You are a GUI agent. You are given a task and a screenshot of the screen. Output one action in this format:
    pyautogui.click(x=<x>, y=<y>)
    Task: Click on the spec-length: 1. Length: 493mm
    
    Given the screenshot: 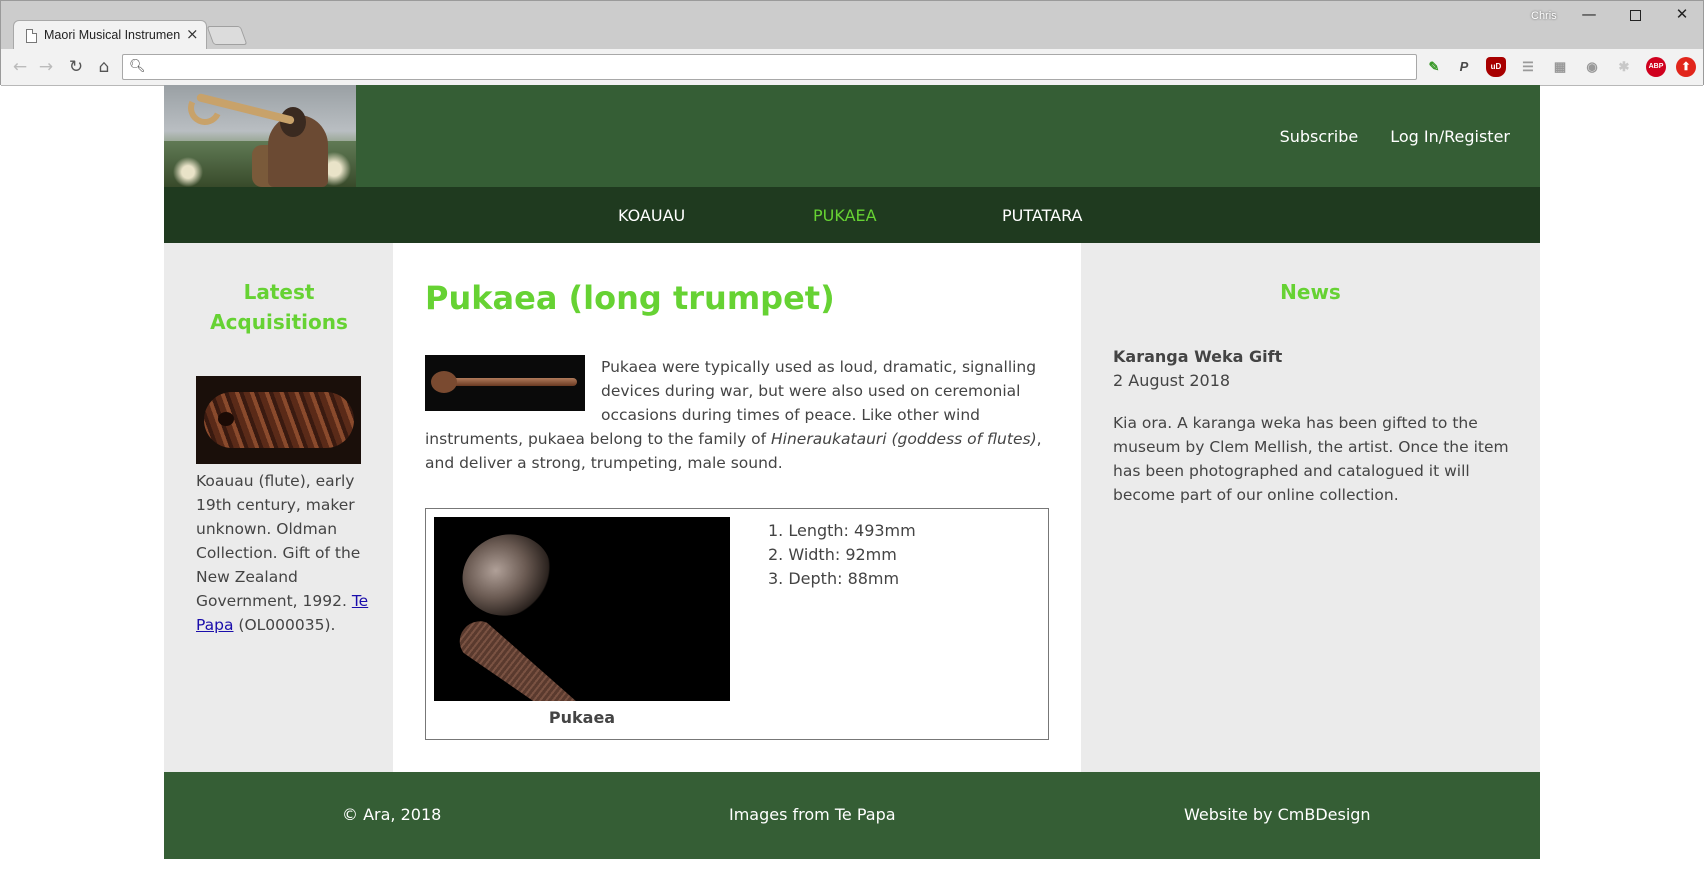 What is the action you would take?
    pyautogui.click(x=842, y=530)
    